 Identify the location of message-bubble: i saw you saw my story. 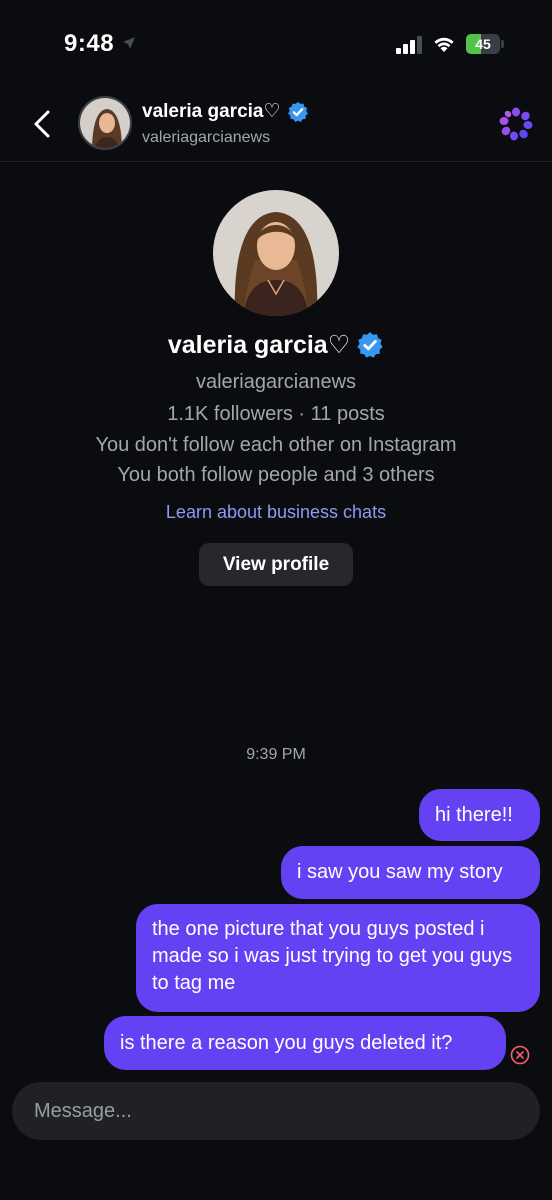
(410, 872).